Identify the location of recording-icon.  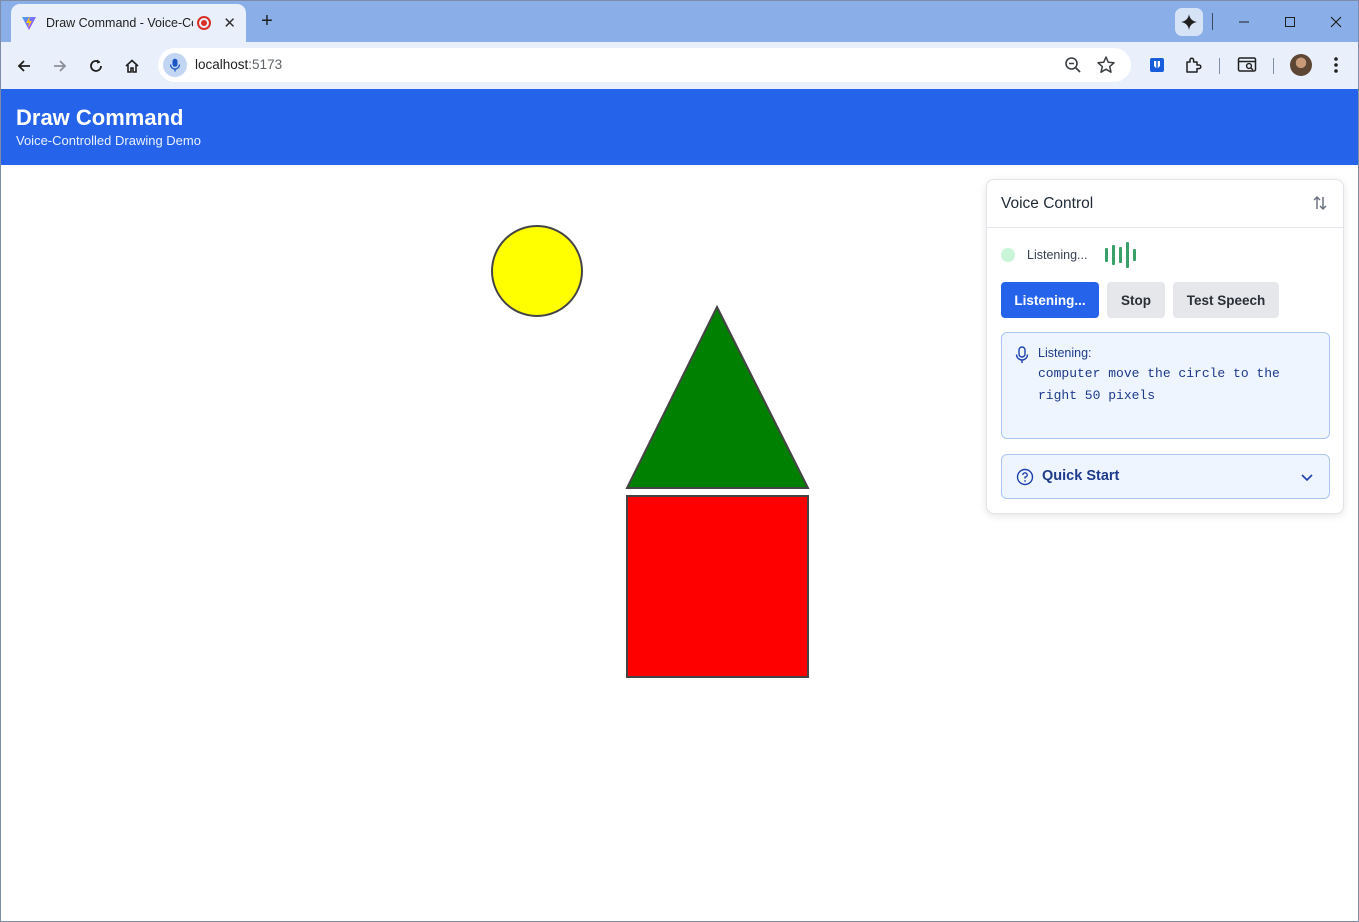
(204, 23).